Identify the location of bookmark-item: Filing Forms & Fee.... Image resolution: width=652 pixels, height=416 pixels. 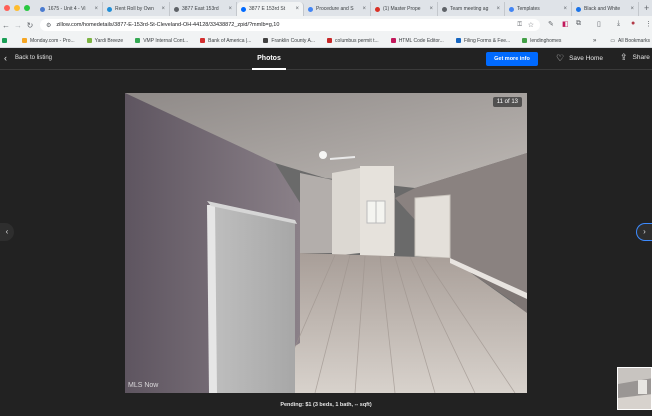
(483, 40).